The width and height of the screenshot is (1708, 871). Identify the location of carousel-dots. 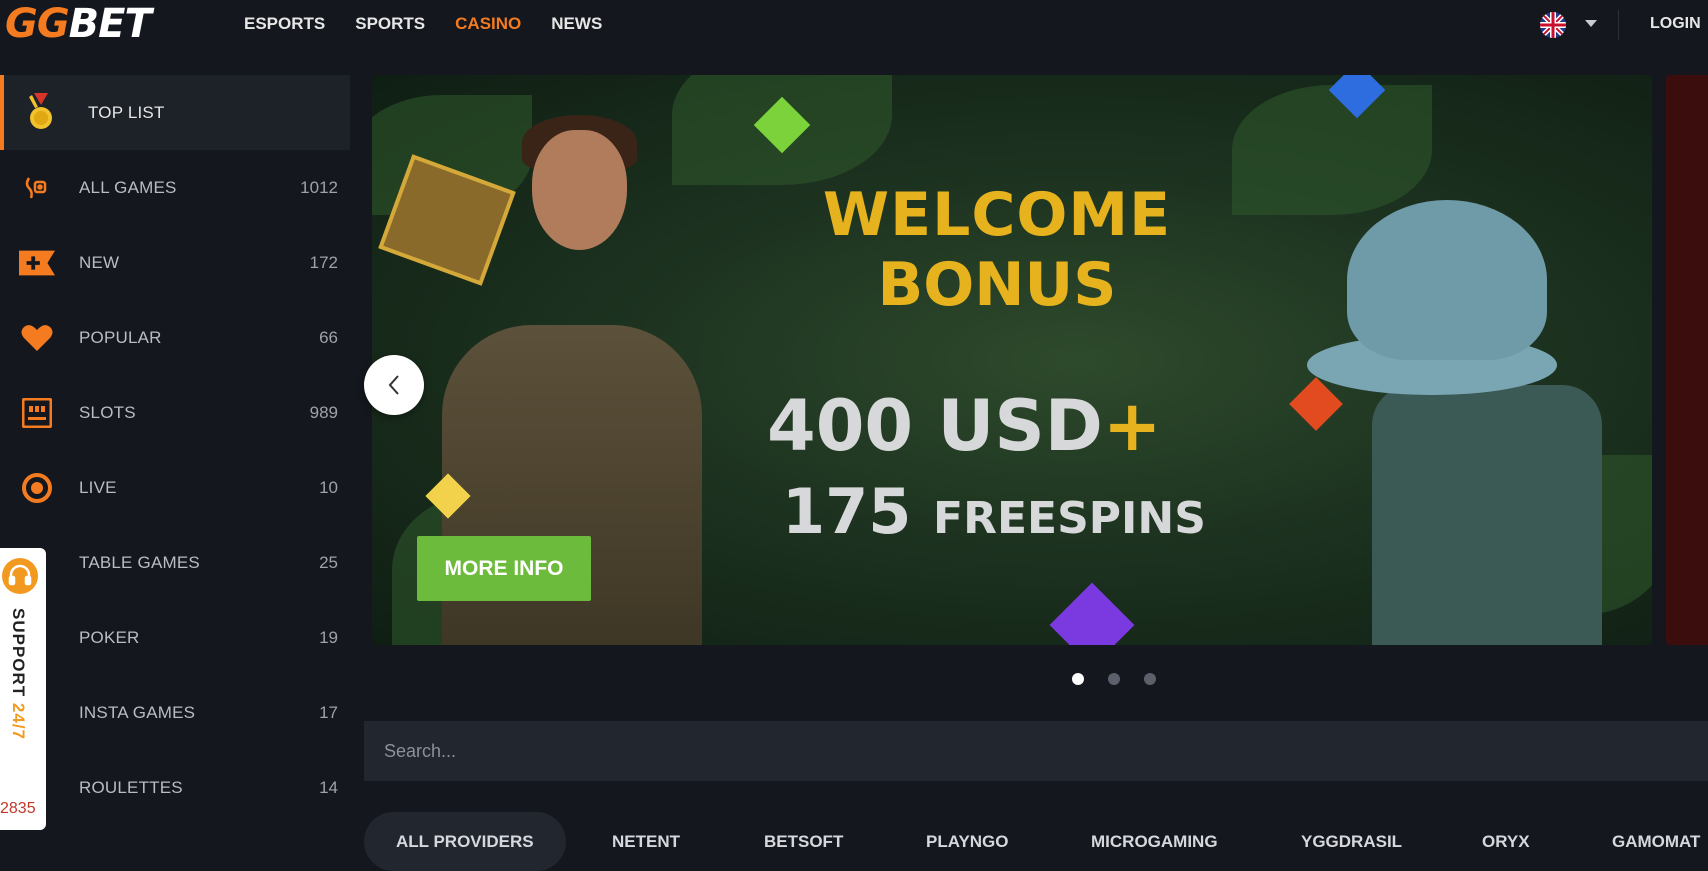
(1114, 679).